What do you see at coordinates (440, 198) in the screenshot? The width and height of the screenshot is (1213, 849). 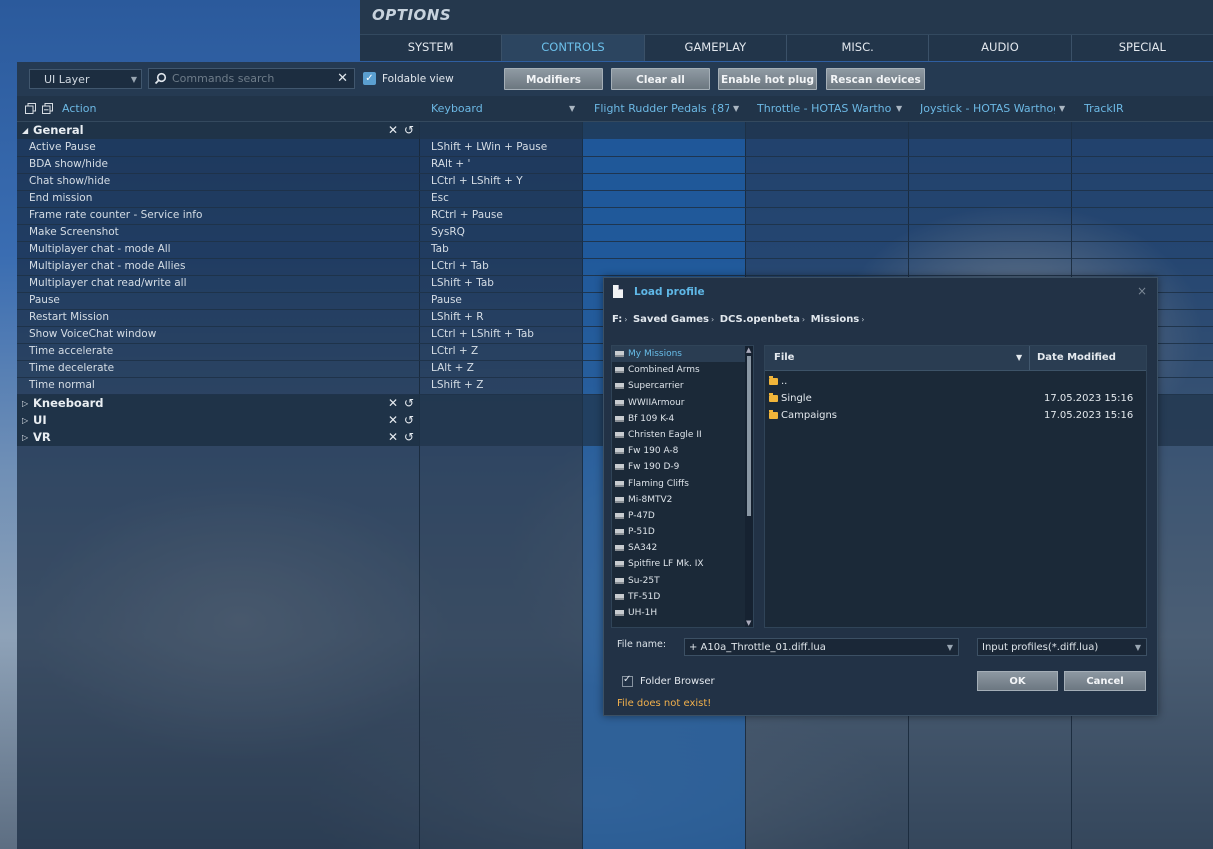 I see `keyboard-binding: Esc` at bounding box center [440, 198].